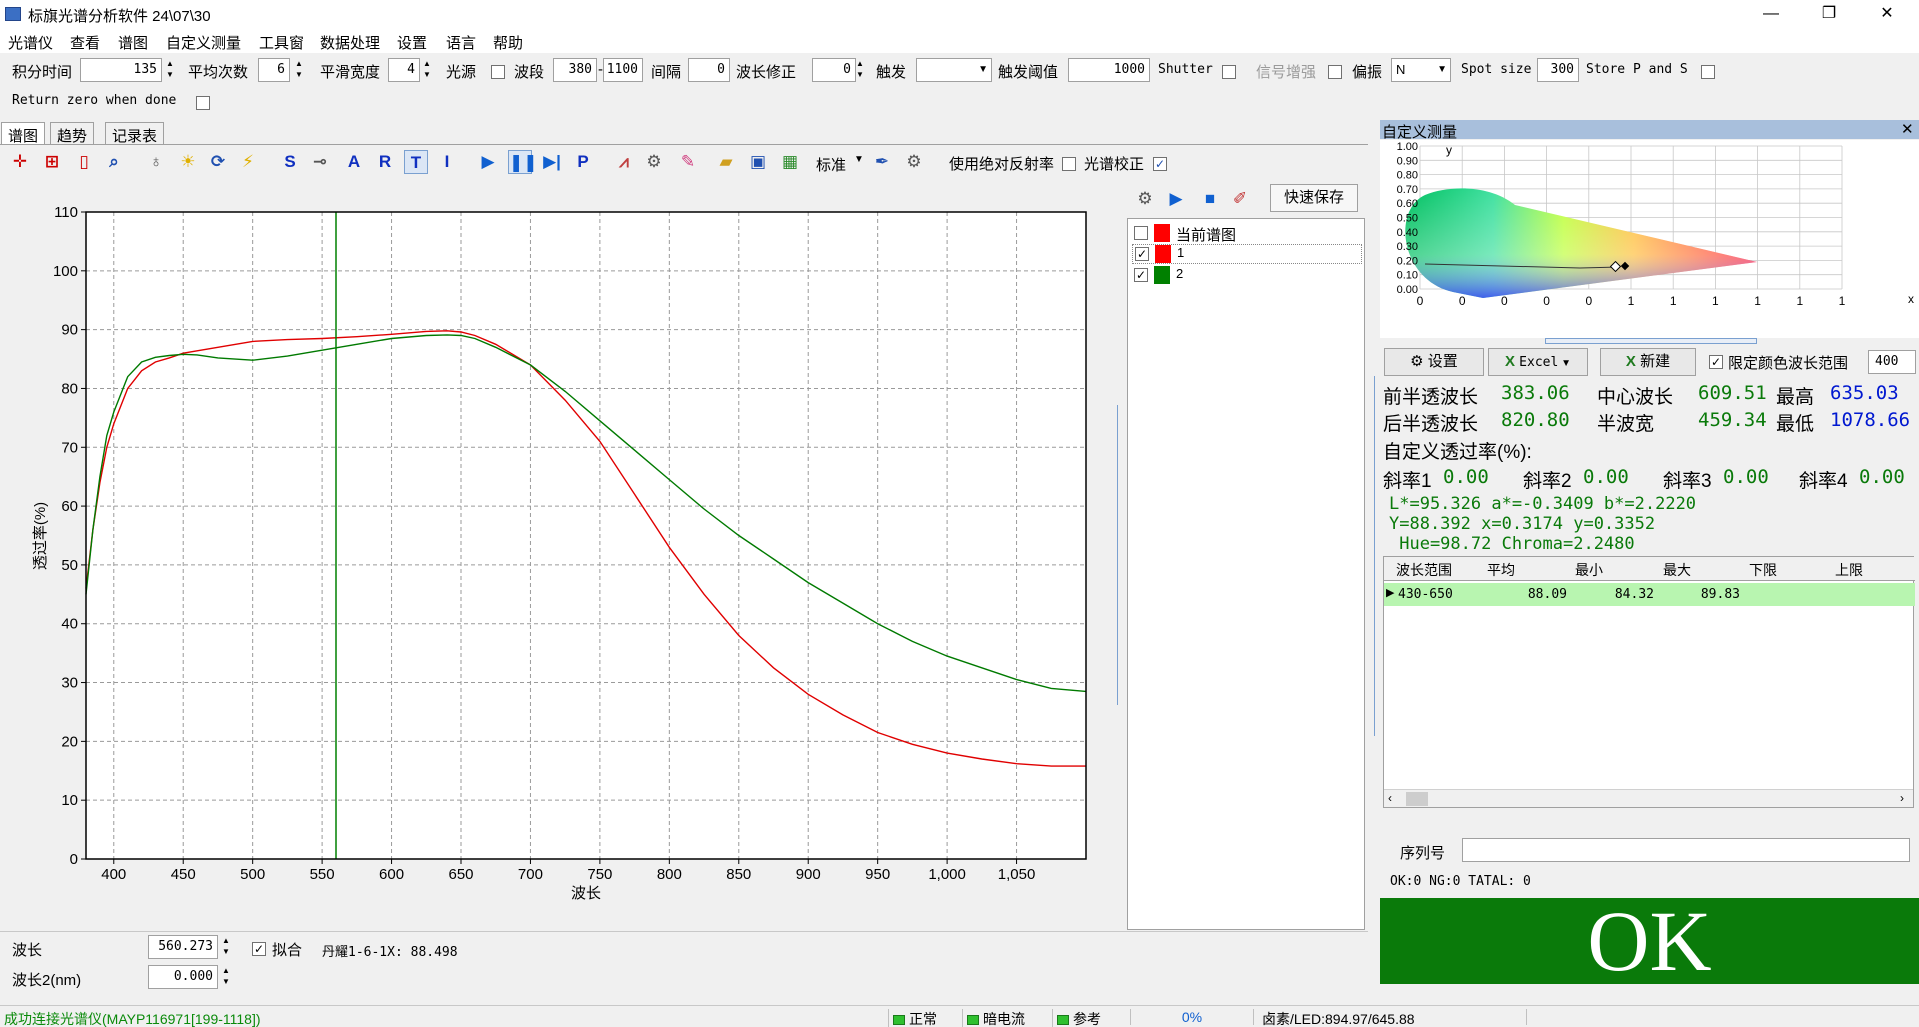 This screenshot has width=1919, height=1027. I want to click on menu-spectrum: 谱图, so click(133, 42).